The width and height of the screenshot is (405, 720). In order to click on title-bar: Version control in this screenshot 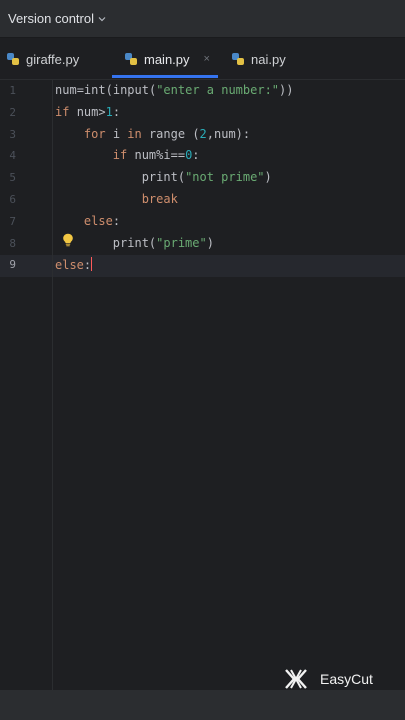, I will do `click(202, 19)`.